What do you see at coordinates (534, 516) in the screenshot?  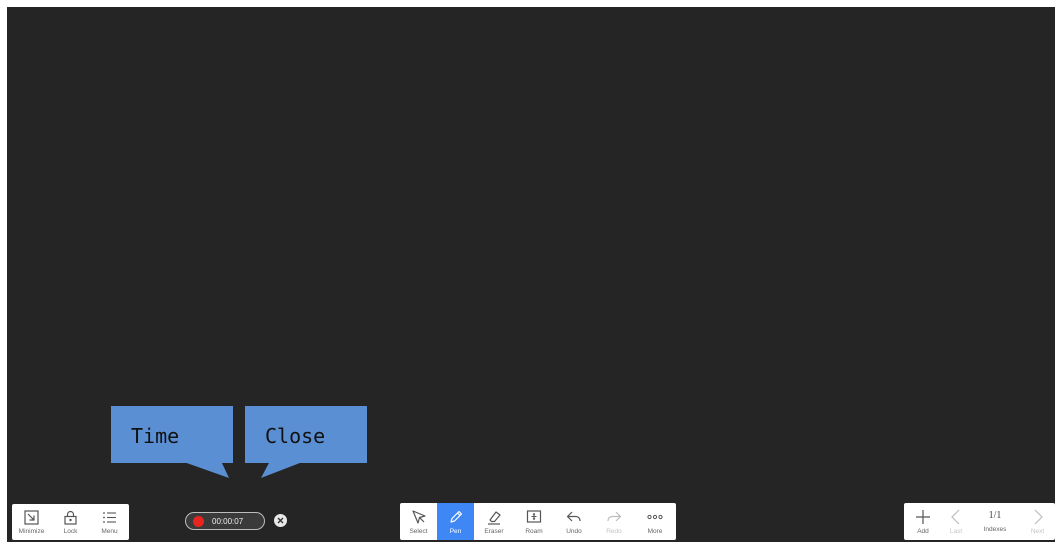 I see `roam-icon` at bounding box center [534, 516].